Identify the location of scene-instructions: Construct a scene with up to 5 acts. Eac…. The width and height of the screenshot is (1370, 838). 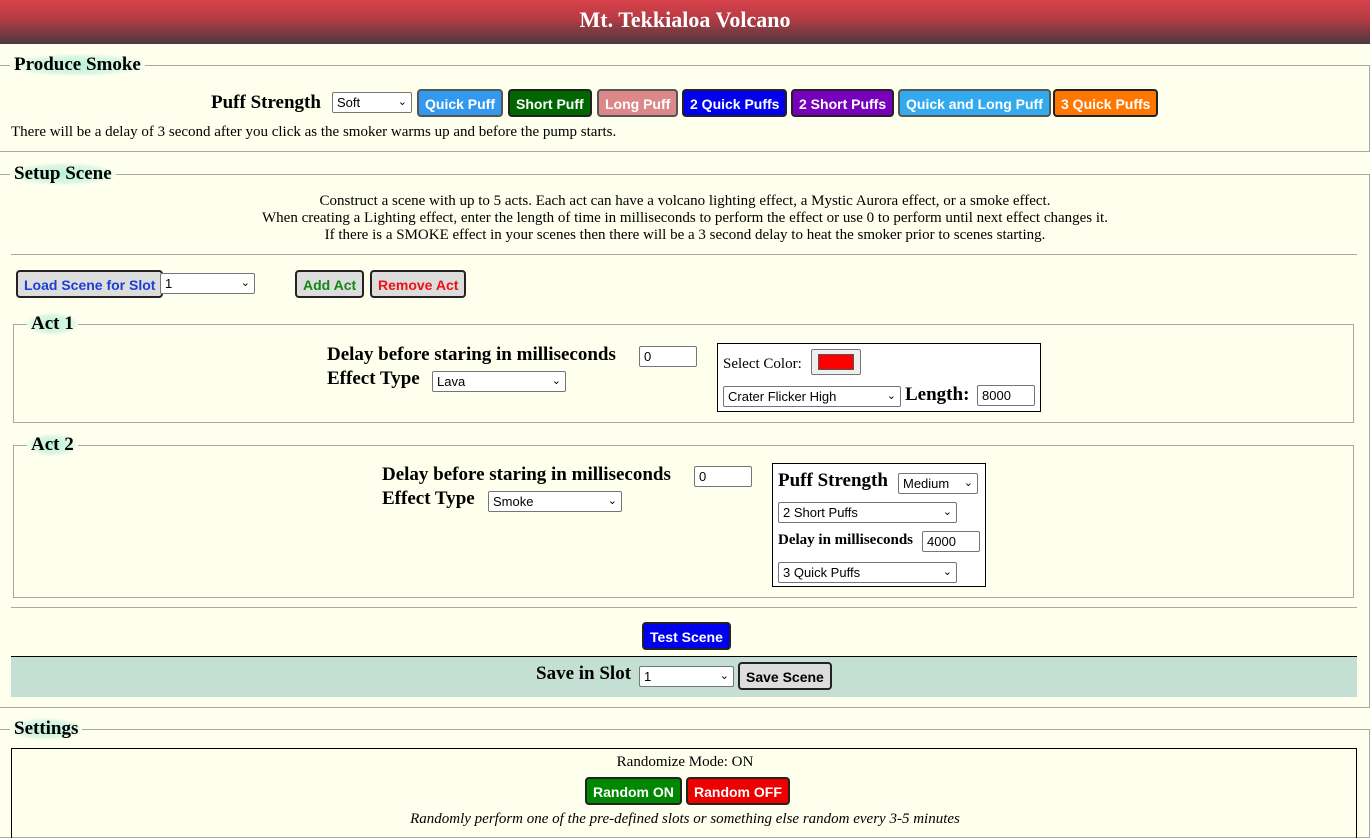
(685, 218).